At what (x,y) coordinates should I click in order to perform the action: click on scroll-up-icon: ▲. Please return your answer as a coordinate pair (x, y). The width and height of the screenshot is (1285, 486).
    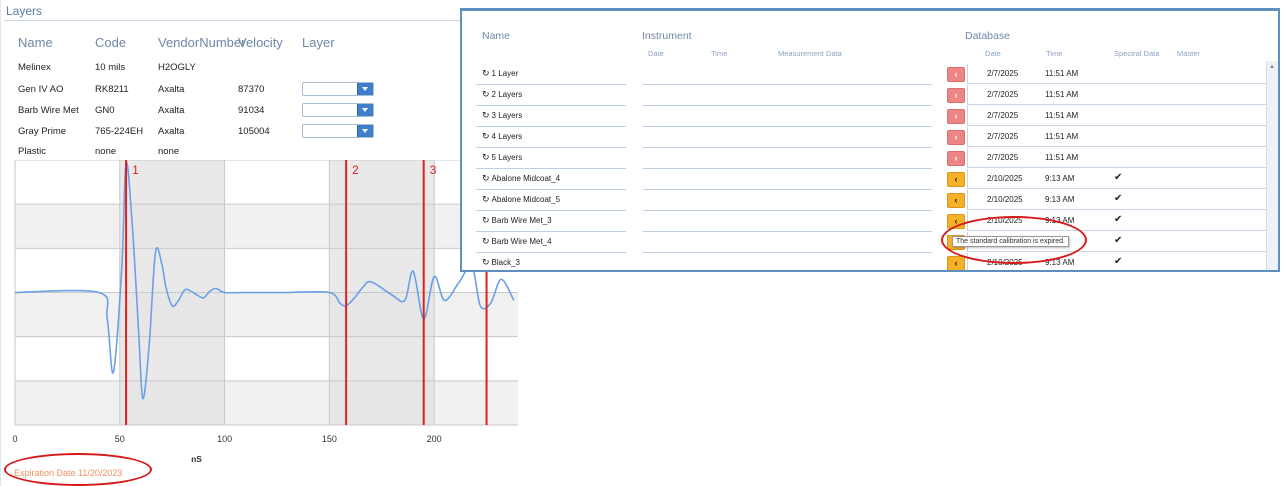
    Looking at the image, I should click on (1272, 67).